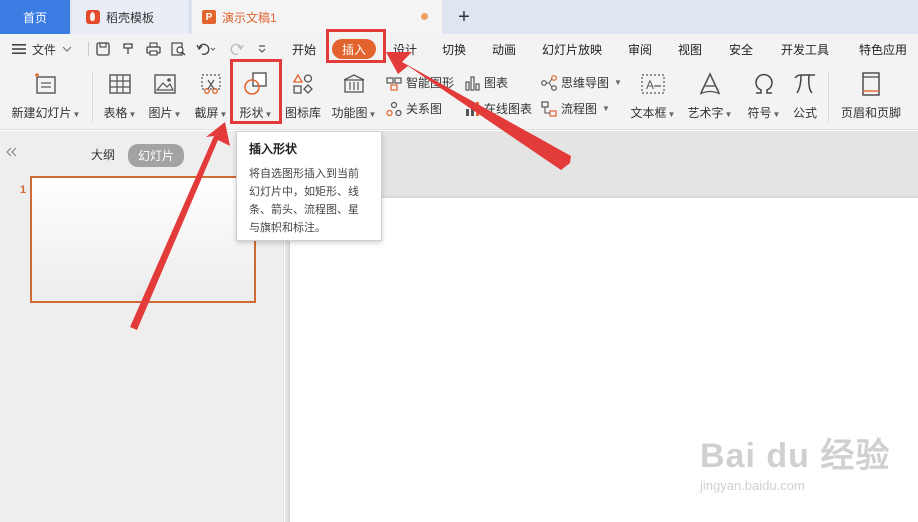  I want to click on slides-tab: 幻灯片, so click(156, 155).